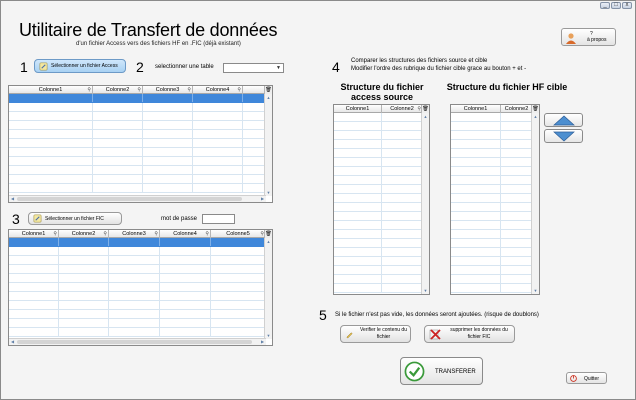  Describe the element at coordinates (375, 334) in the screenshot. I see `verify-file-button: Verifier le contenu du fichier` at that location.